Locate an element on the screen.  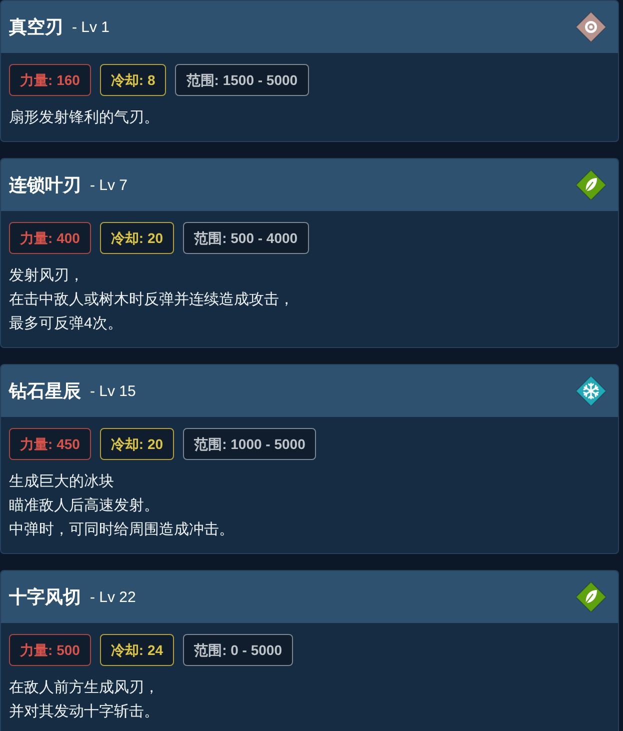
stat-badge: 力量: 160 is located at coordinates (50, 80).